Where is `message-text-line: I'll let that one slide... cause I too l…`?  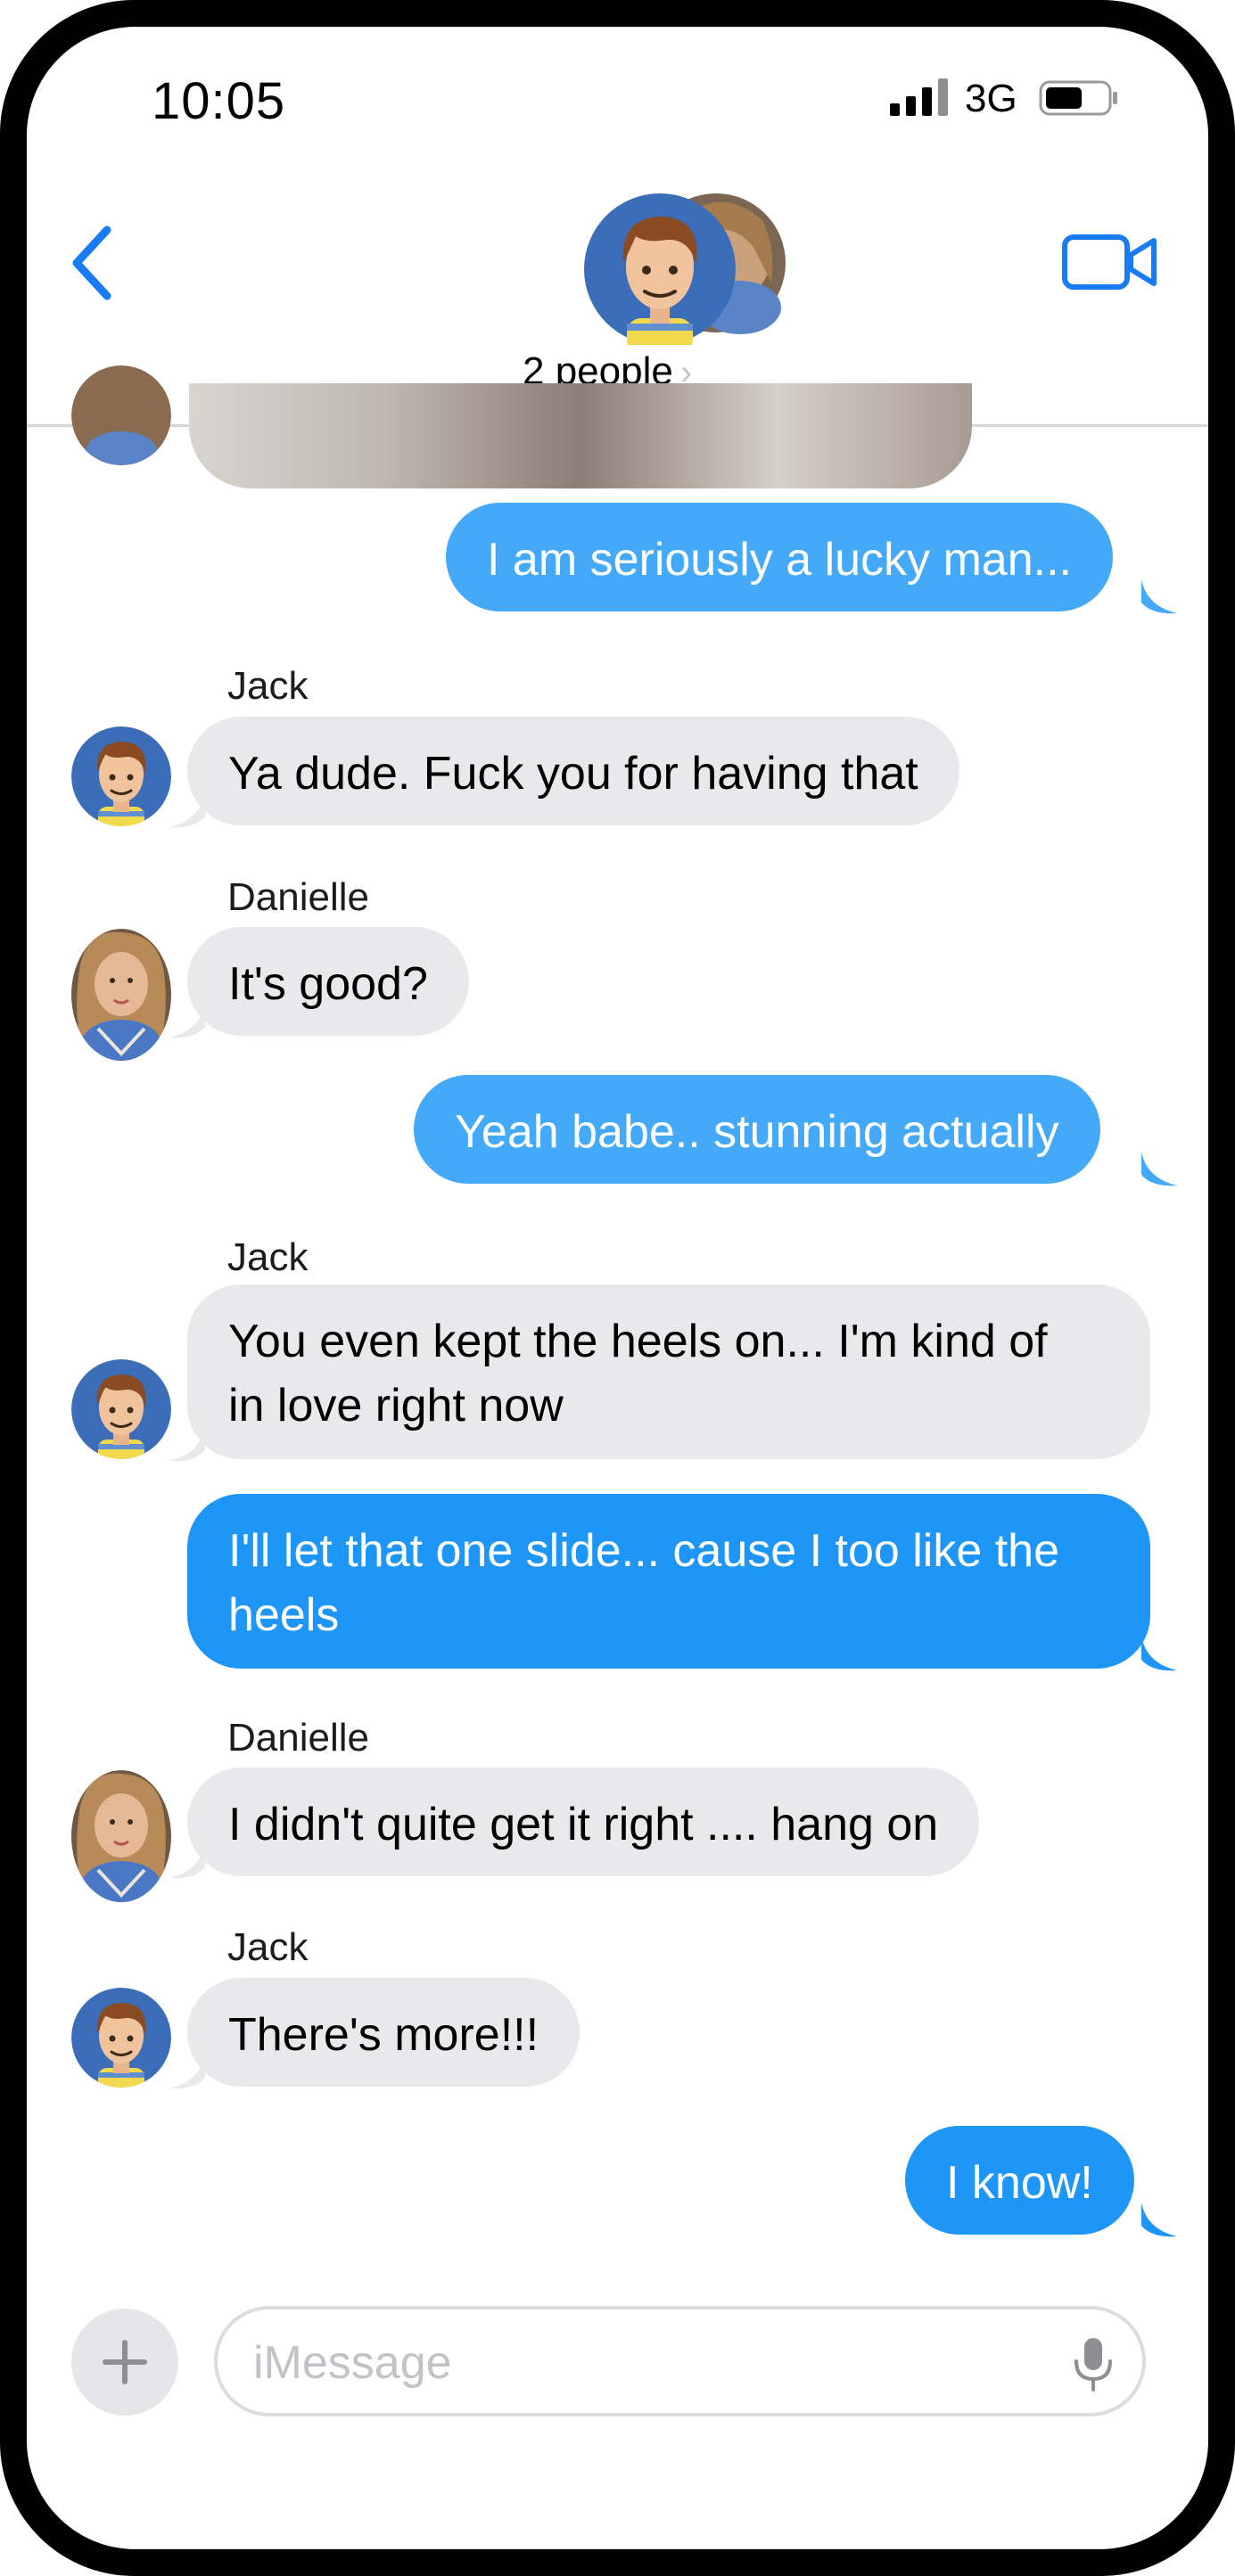
message-text-line: I'll let that one slide... cause I too l… is located at coordinates (644, 1551).